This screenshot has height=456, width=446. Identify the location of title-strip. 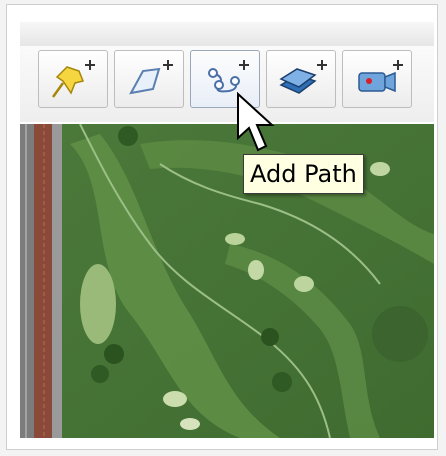
(227, 34).